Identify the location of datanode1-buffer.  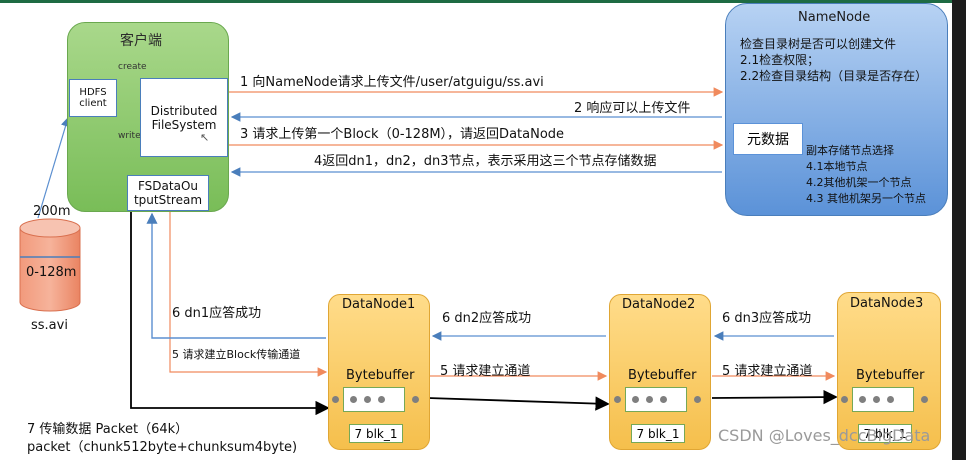
(374, 399).